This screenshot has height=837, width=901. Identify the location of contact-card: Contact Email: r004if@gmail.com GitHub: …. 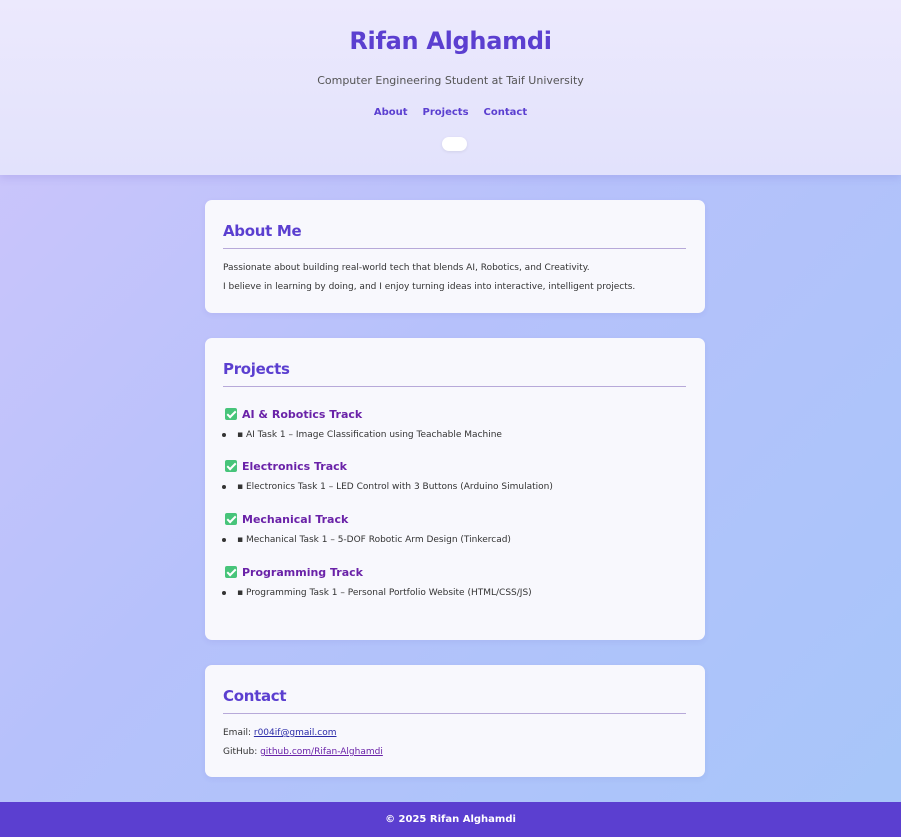
(455, 721).